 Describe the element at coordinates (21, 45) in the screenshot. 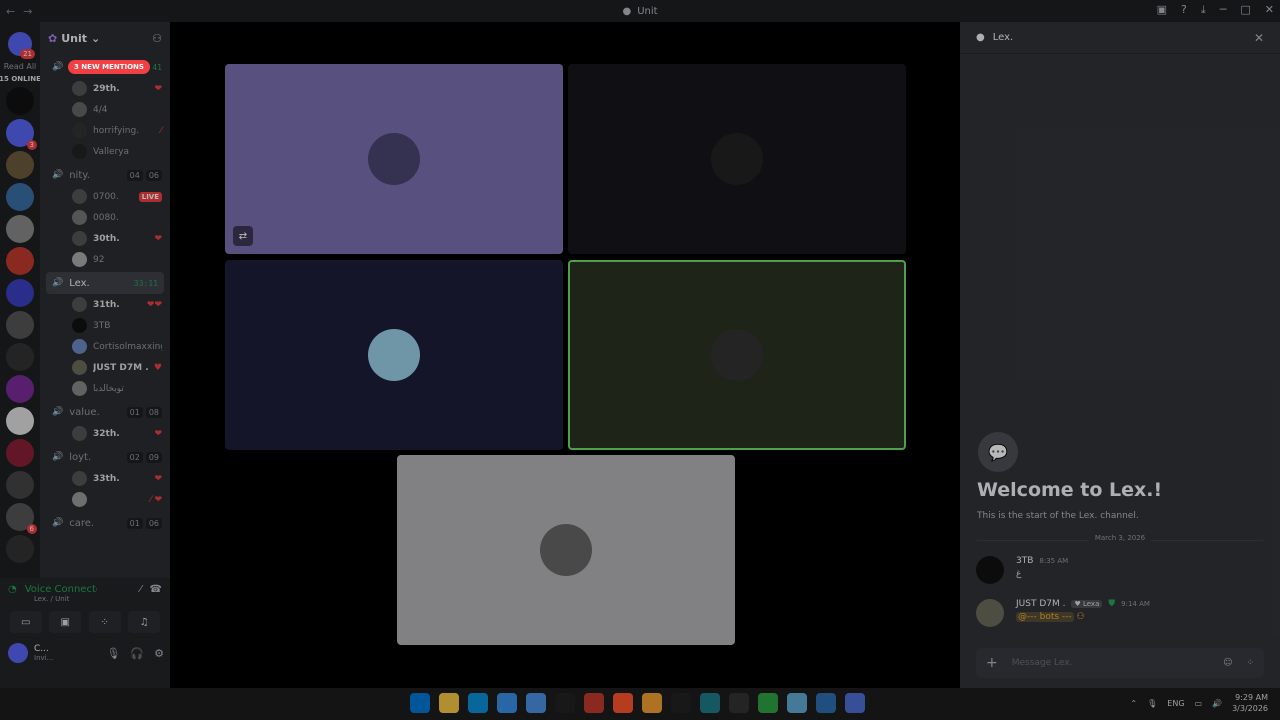

I see `direct-messages-icon: 21` at that location.